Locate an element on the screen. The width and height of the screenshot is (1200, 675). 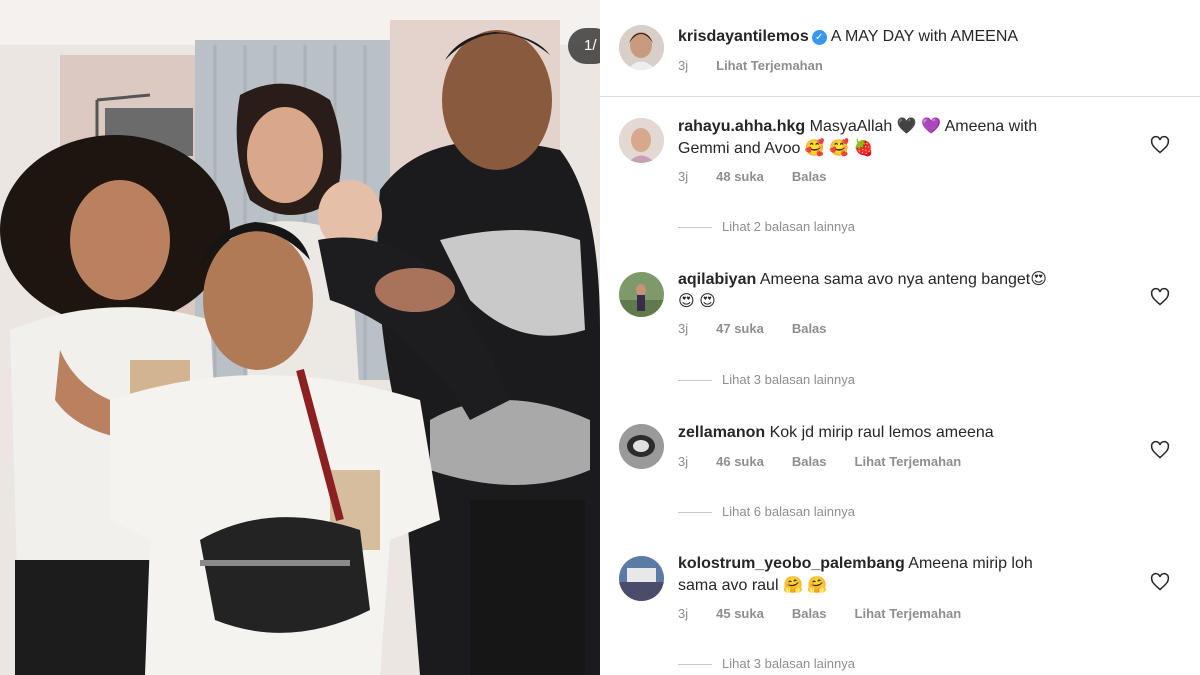
comment-text-cont: sama avo raul 🤗 🤗 is located at coordinates (753, 585).